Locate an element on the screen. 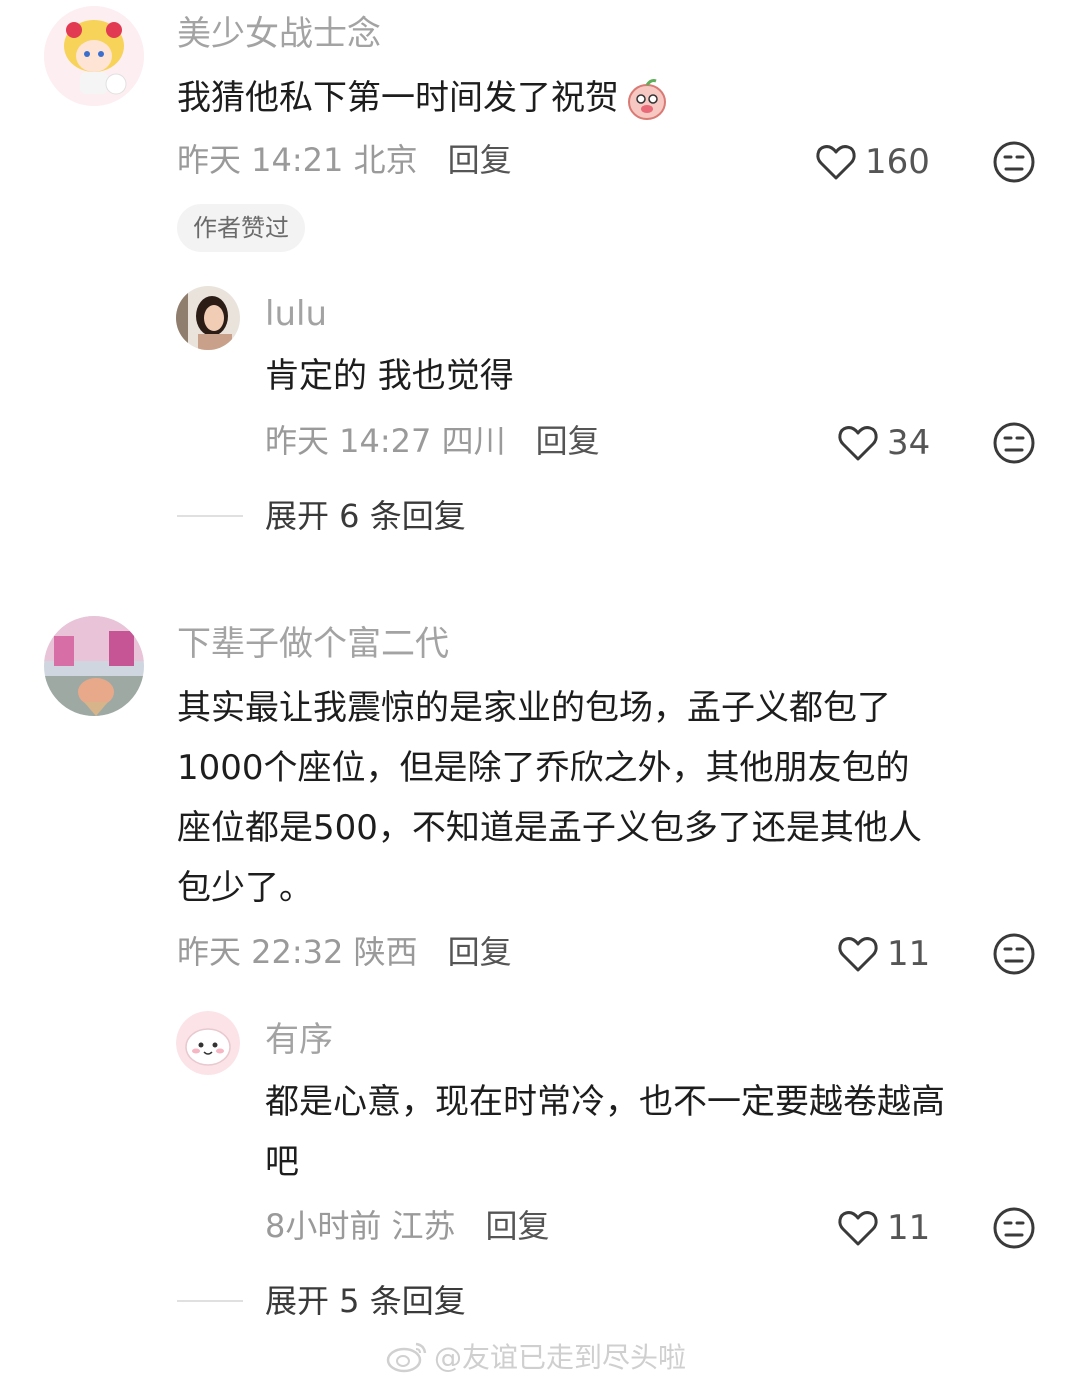  watermark: @友谊已走到尽头啦 is located at coordinates (536, 1356).